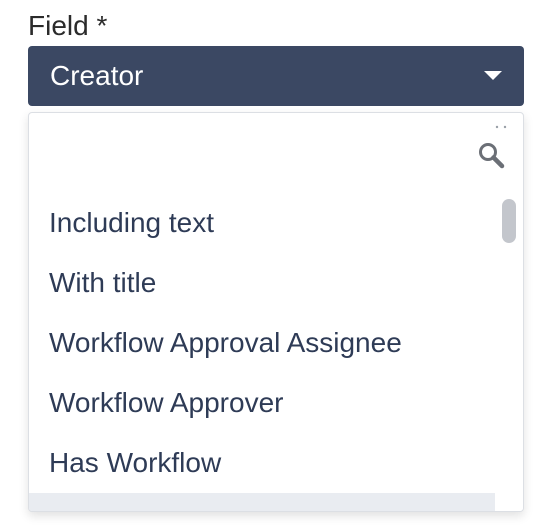  I want to click on scrollbar-thumb, so click(509, 221).